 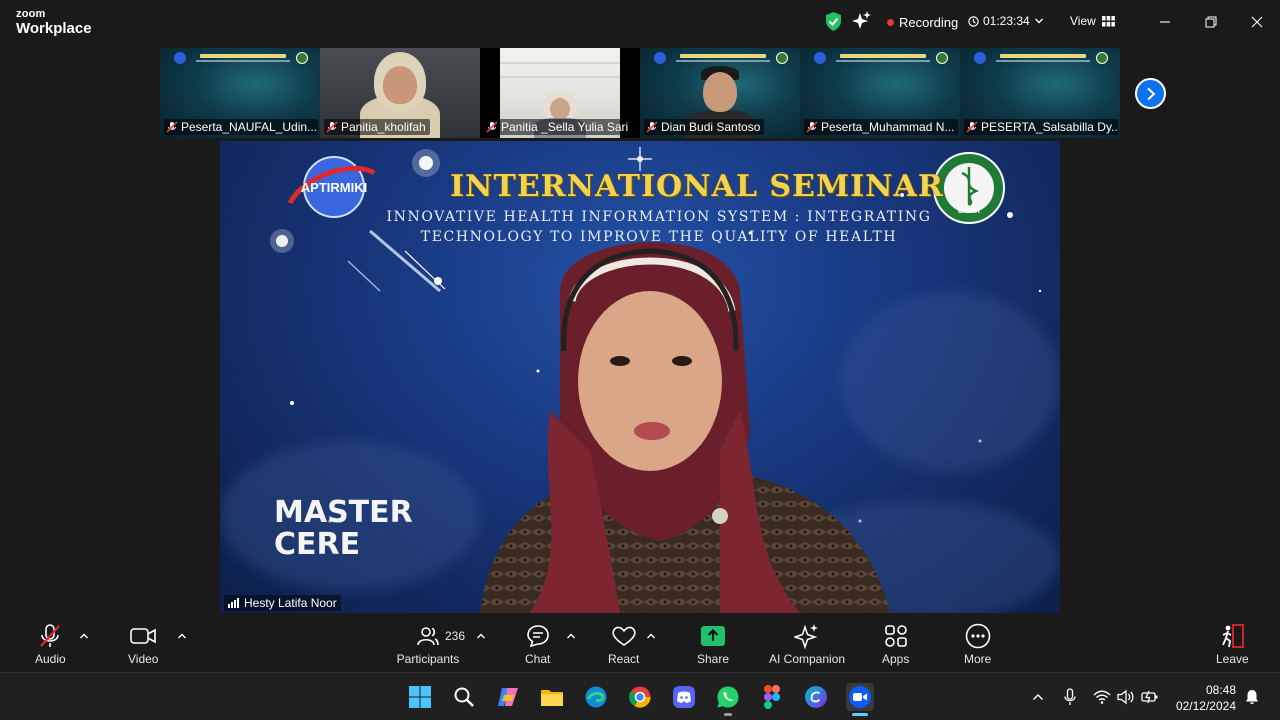 What do you see at coordinates (713, 659) in the screenshot?
I see `share-label: Share` at bounding box center [713, 659].